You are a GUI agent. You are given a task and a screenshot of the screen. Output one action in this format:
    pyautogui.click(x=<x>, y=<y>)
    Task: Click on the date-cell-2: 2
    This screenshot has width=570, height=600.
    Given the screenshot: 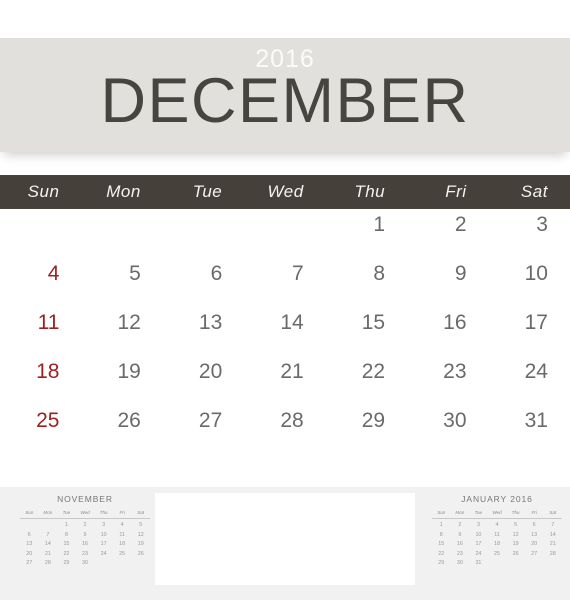 What is the action you would take?
    pyautogui.click(x=447, y=225)
    